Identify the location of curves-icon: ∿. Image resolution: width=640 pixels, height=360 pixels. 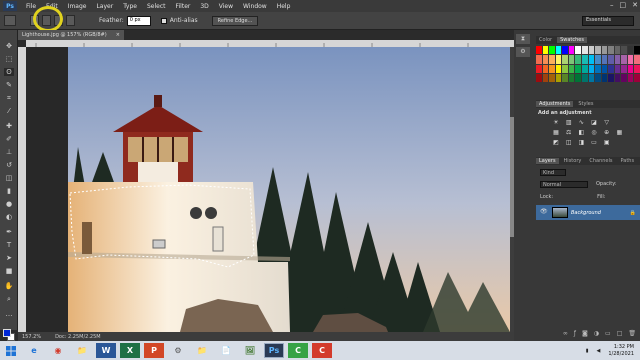
(581, 122).